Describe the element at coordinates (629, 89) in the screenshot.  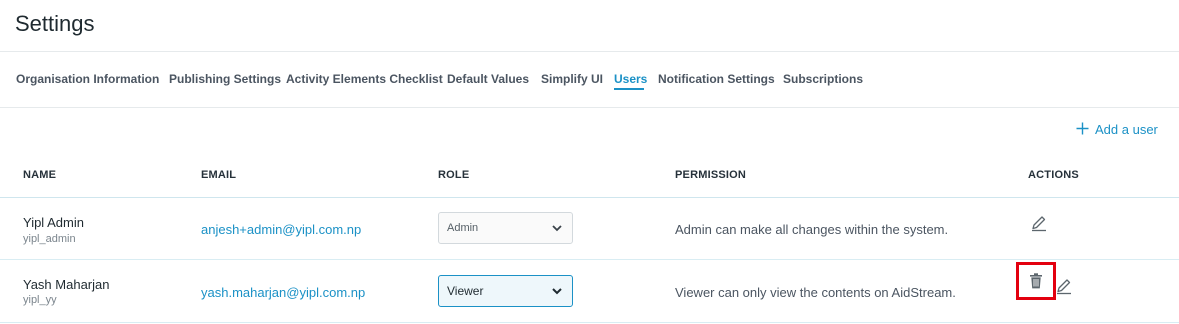
I see `active-tab-indicator` at that location.